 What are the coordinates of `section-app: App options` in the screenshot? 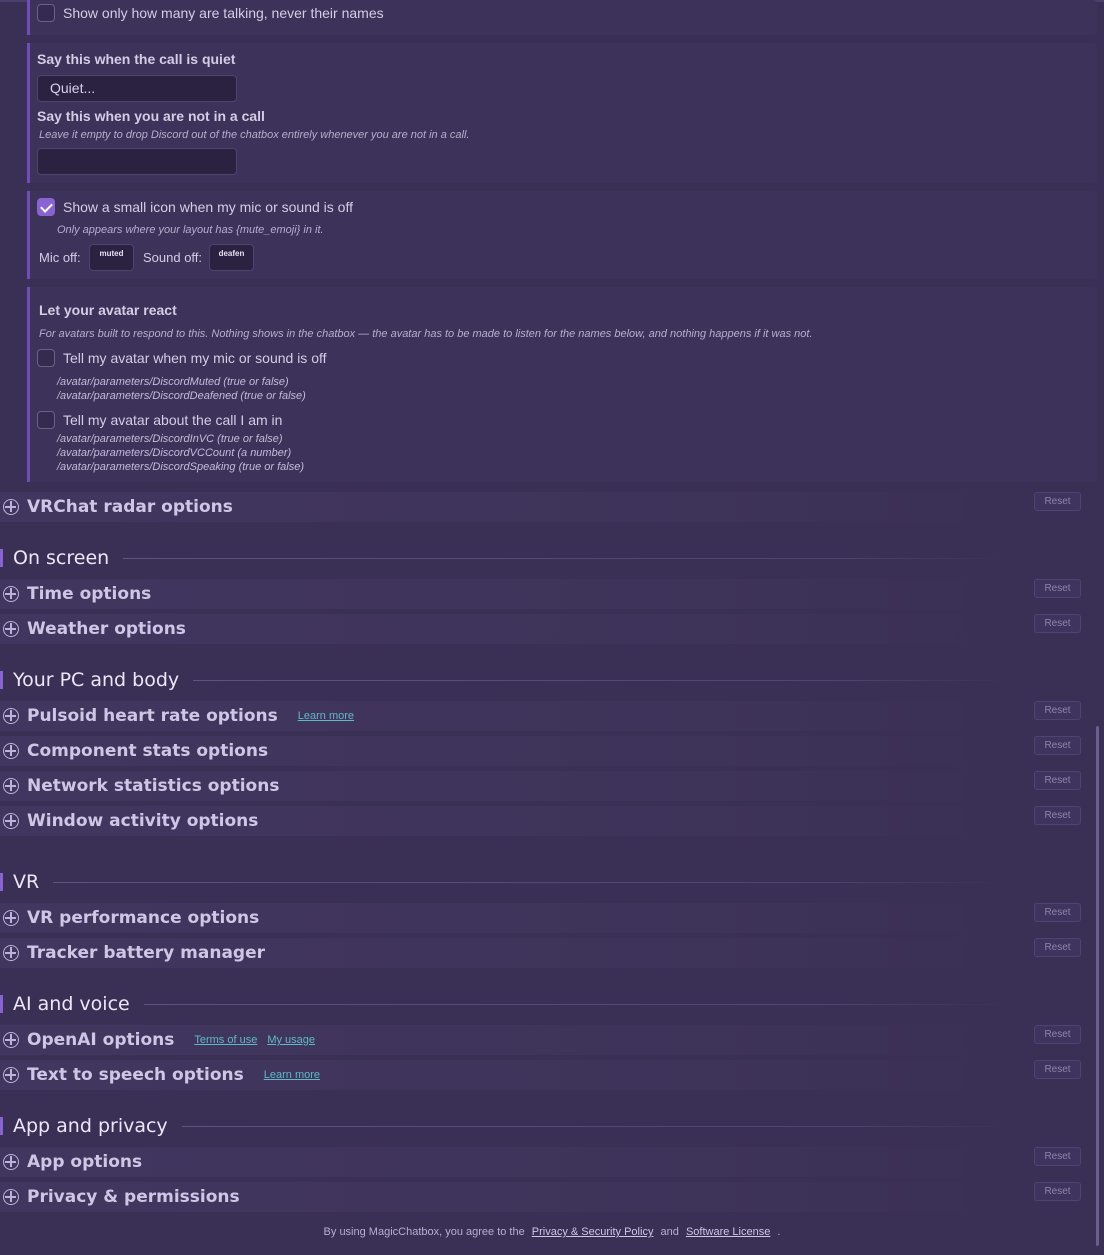 It's located at (505, 1162).